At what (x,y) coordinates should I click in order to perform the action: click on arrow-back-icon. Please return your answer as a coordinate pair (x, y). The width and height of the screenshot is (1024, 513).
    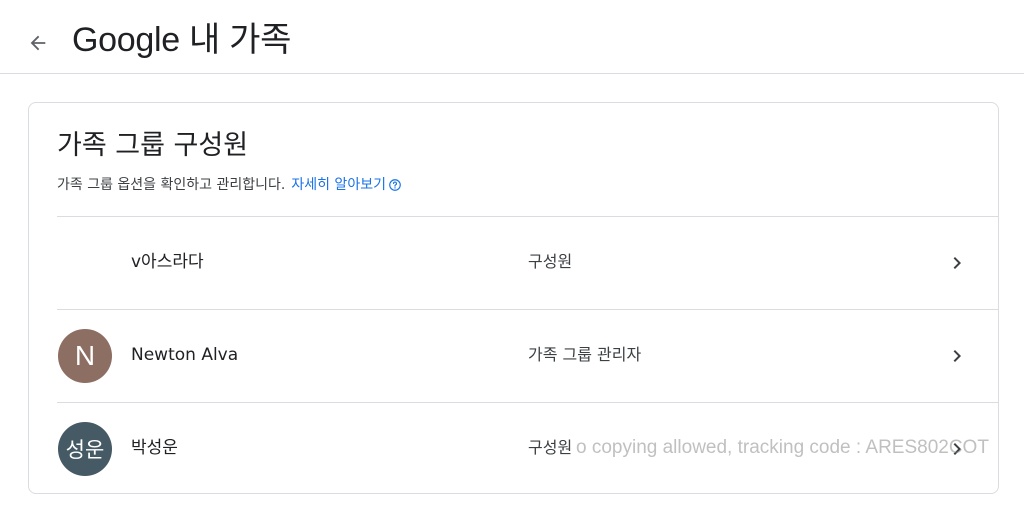
    Looking at the image, I should click on (38, 43).